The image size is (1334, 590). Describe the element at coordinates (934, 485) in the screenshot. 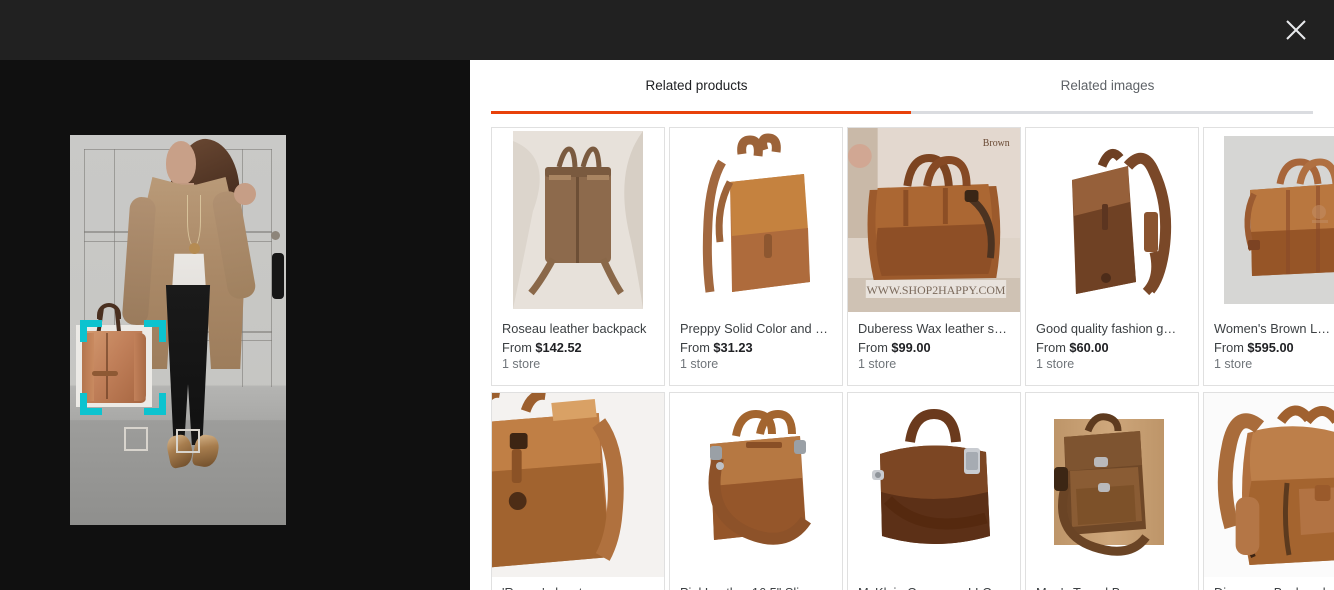

I see `product-image-mcklein-briefcase` at that location.